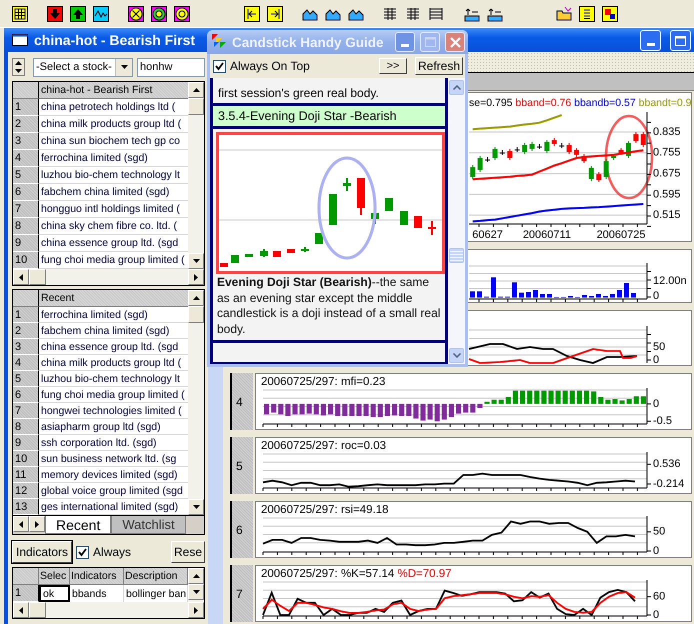 This screenshot has height=624, width=694. Describe the element at coordinates (667, 132) in the screenshot. I see `axis-label: 0.835` at that location.